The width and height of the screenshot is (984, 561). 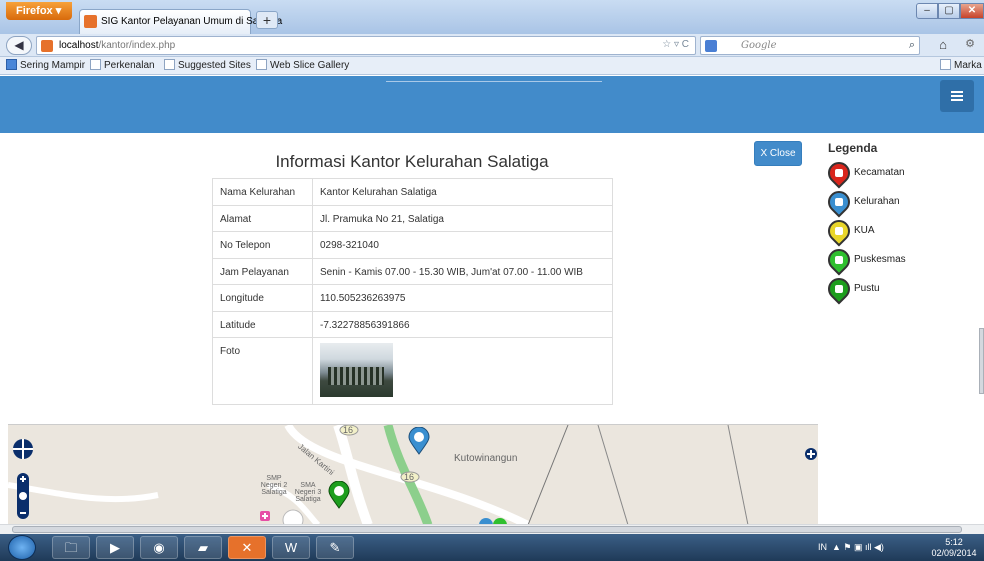 What do you see at coordinates (23, 476) in the screenshot?
I see `map-zoom-control` at bounding box center [23, 476].